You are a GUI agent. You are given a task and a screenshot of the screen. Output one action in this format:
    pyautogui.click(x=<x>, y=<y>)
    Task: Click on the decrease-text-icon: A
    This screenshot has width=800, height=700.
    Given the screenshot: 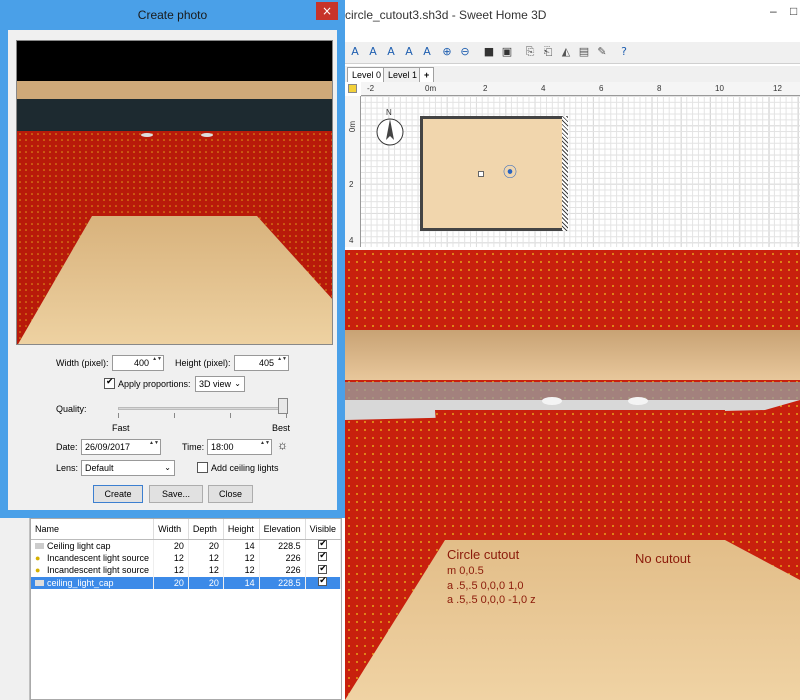 What is the action you would take?
    pyautogui.click(x=409, y=52)
    